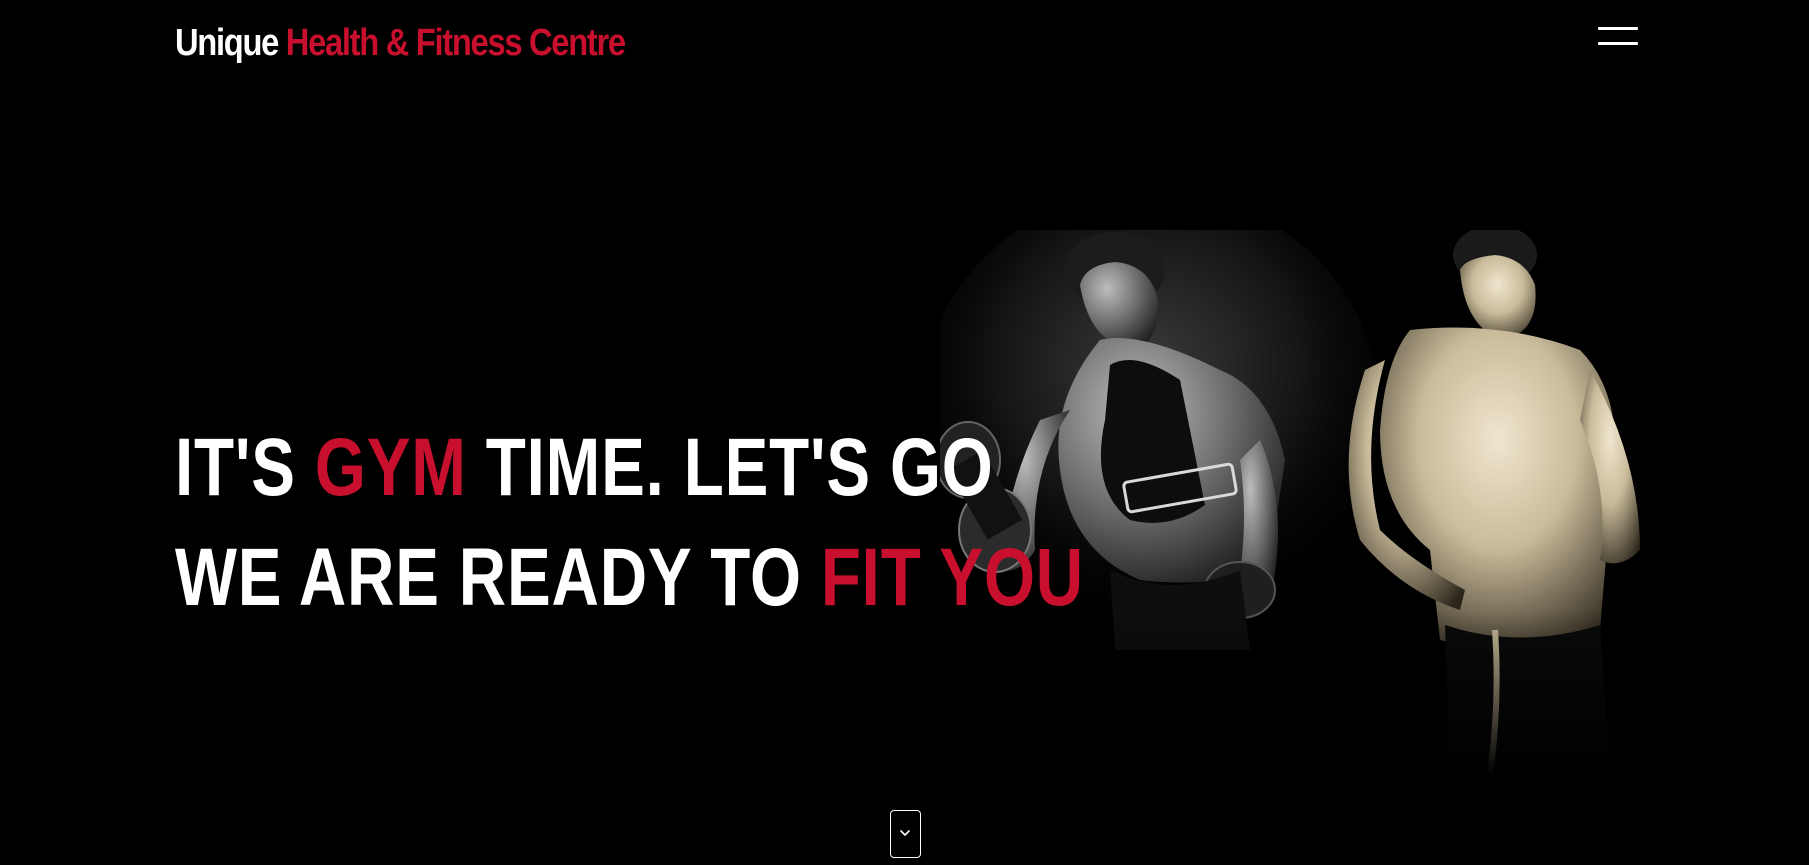  Describe the element at coordinates (904, 45) in the screenshot. I see `site-header: Unique Health & Fitness Centre` at that location.